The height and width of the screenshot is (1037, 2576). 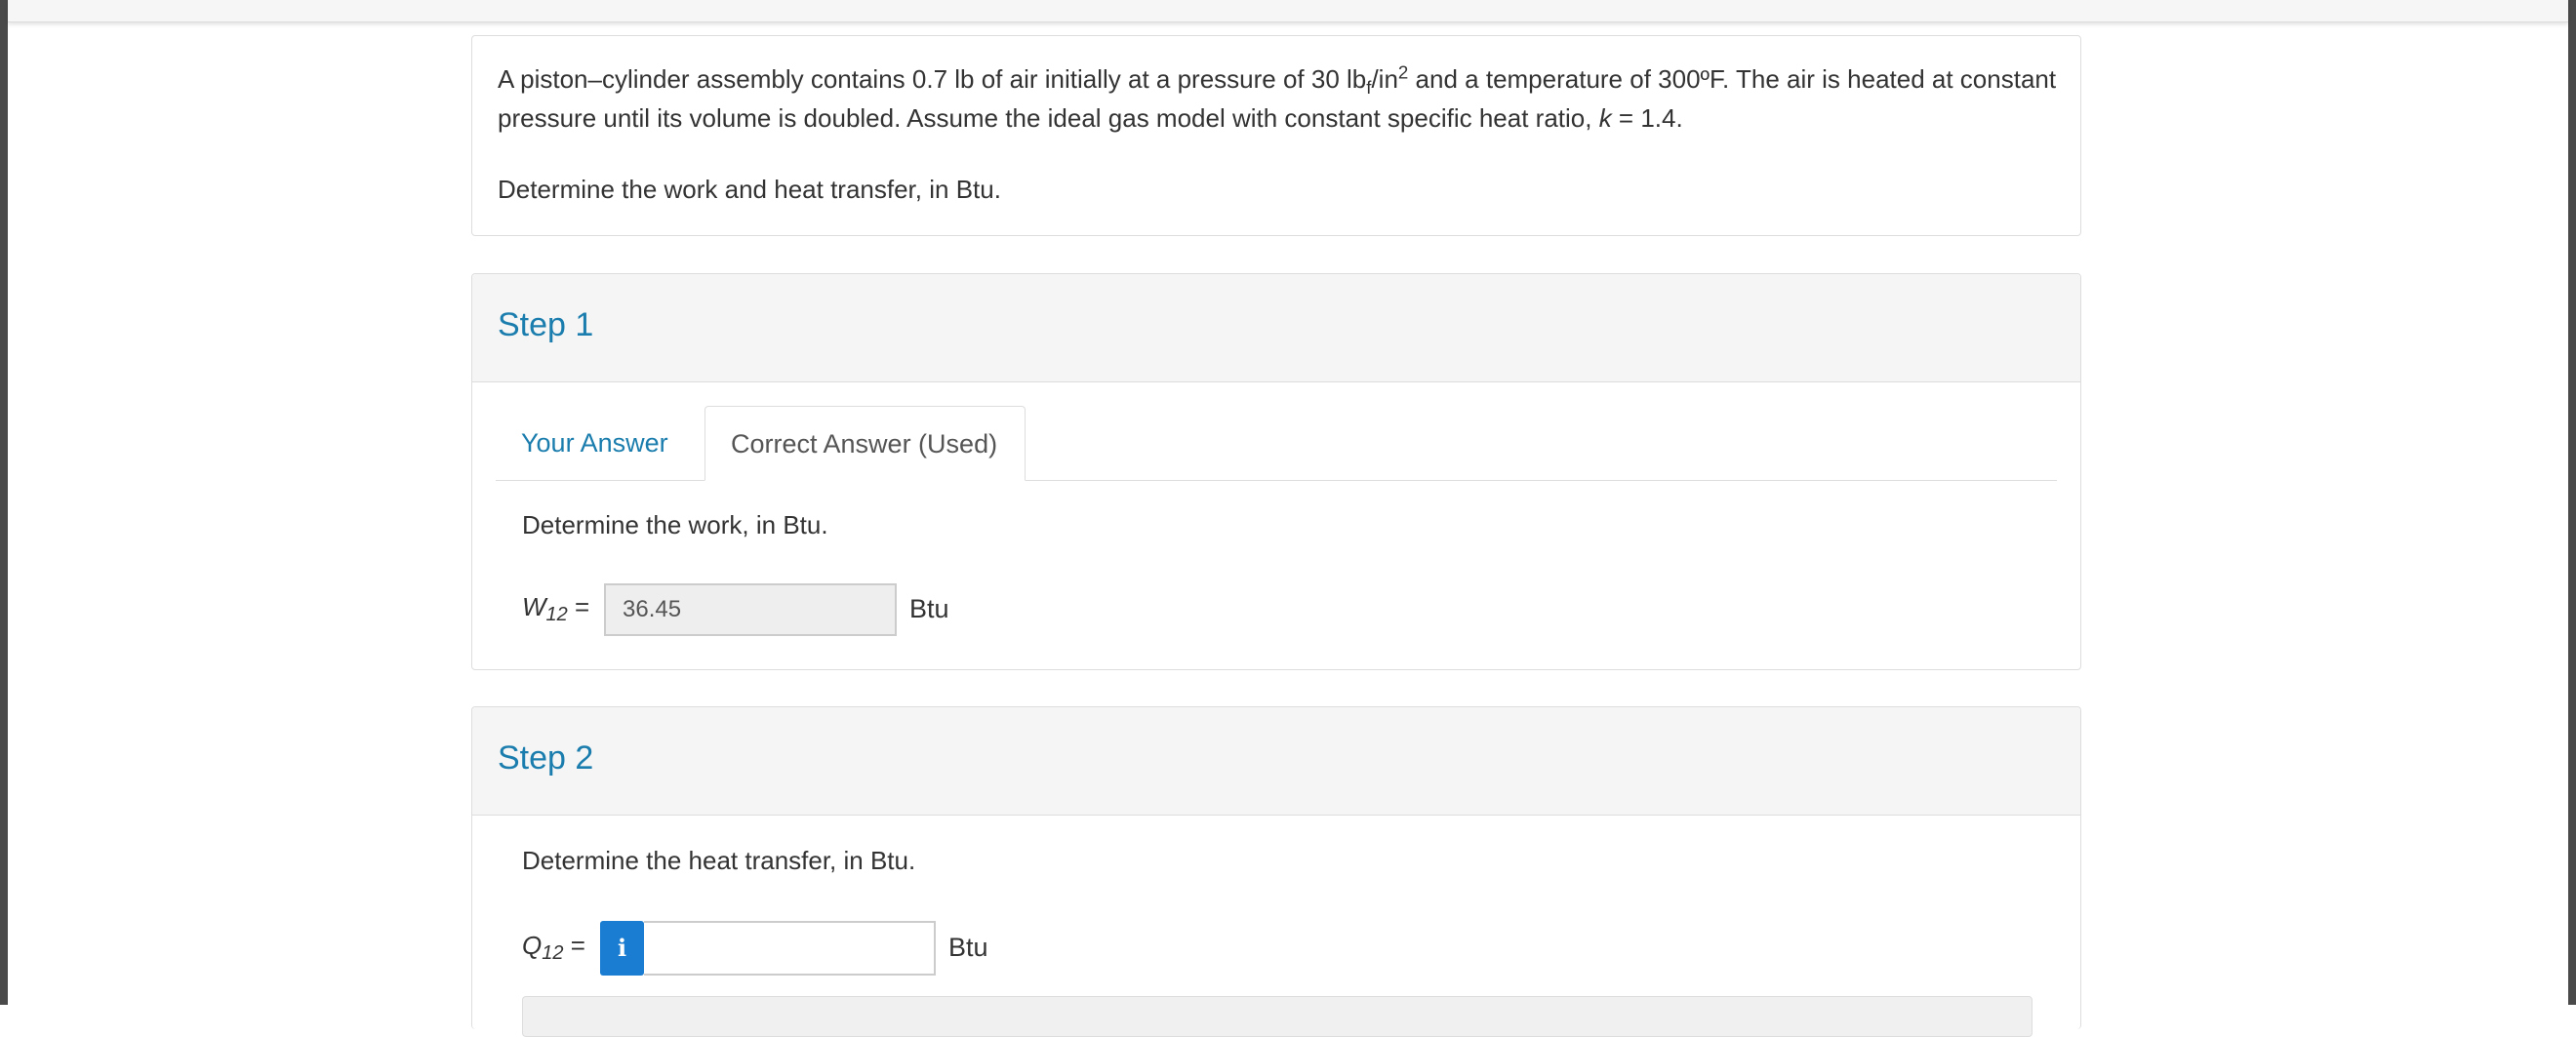 I want to click on top-bar, so click(x=1288, y=11).